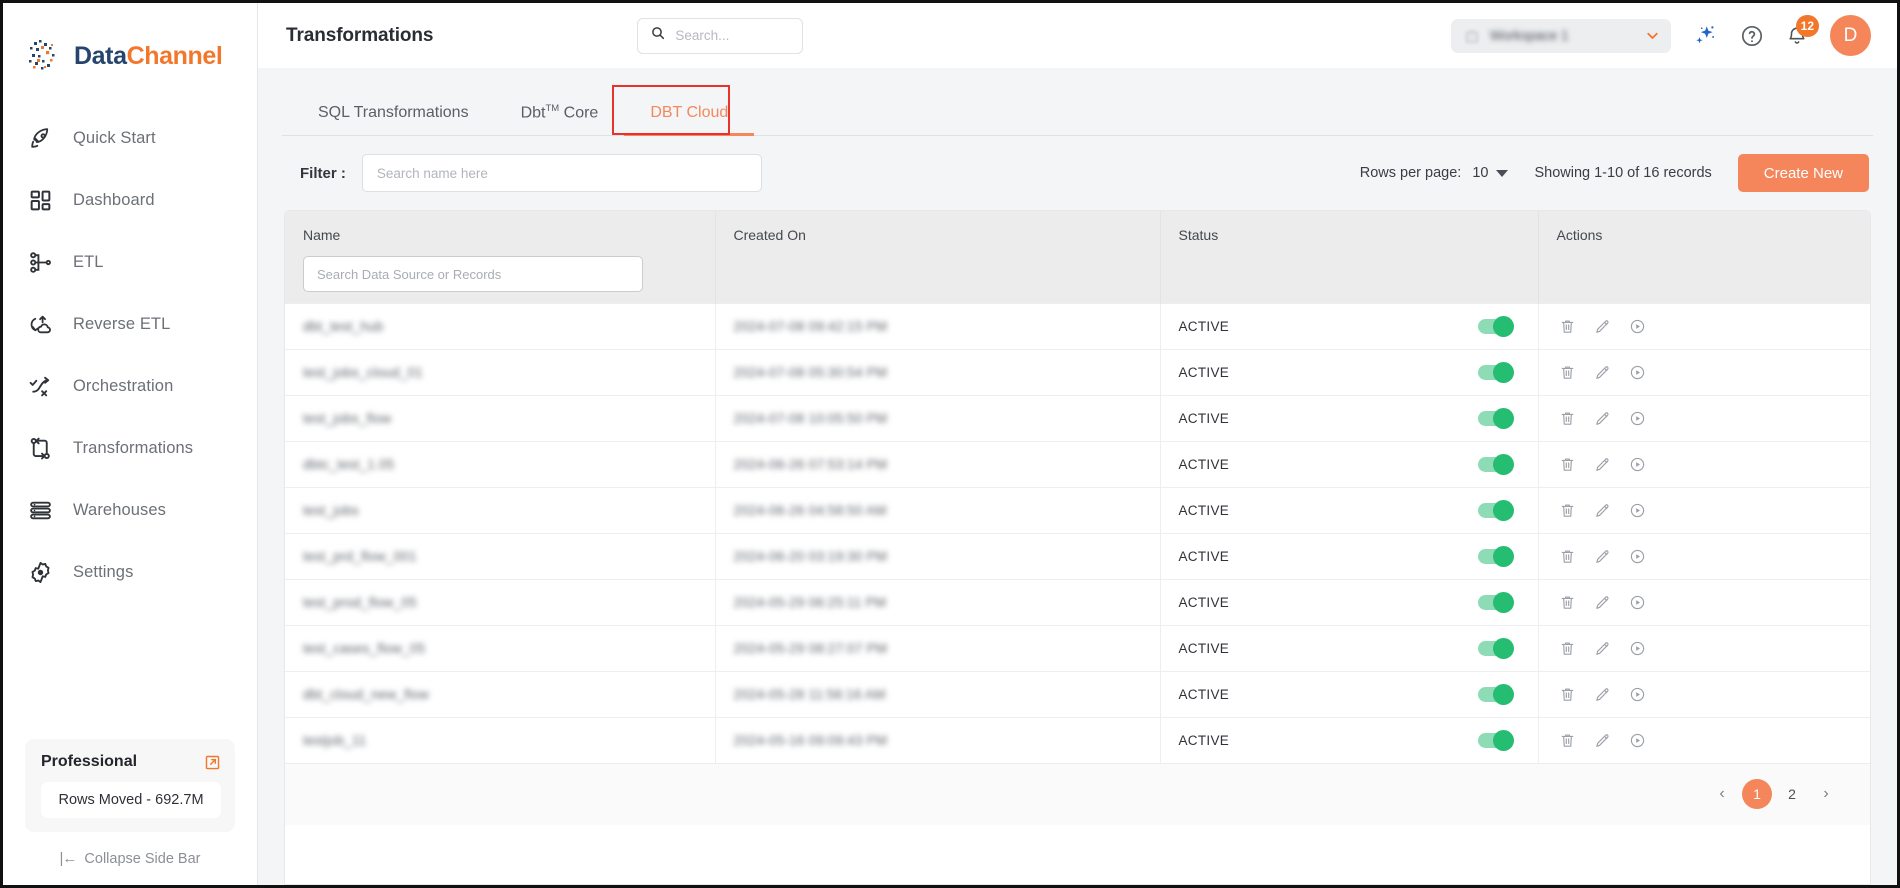  Describe the element at coordinates (130, 200) in the screenshot. I see `sidebar-item-dashboard: Dashboard` at that location.